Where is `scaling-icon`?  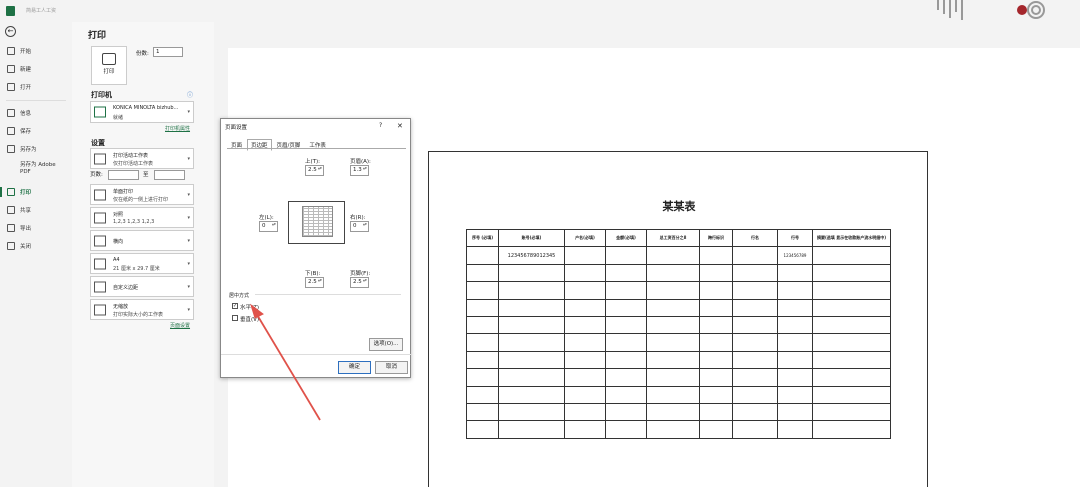 scaling-icon is located at coordinates (100, 309).